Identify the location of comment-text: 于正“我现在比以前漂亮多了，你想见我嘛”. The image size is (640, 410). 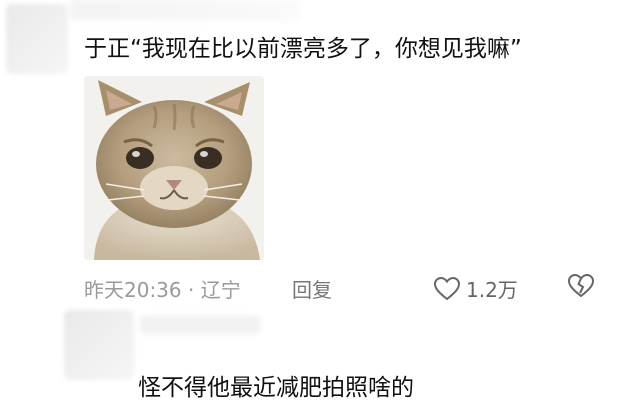
(303, 49).